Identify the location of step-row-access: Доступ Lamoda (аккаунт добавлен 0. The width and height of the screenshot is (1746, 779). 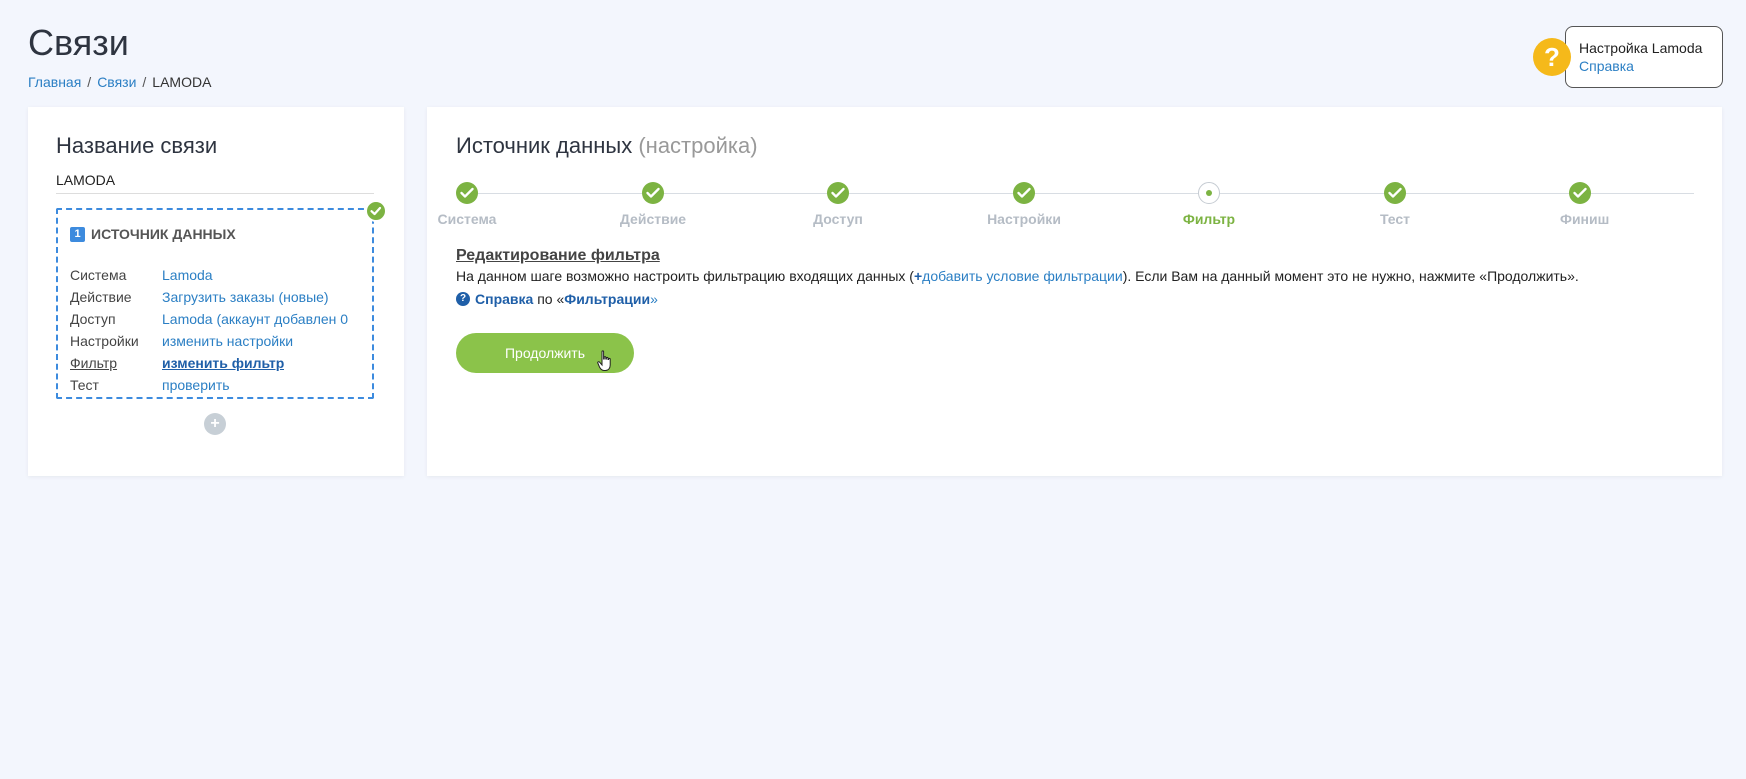
(209, 319).